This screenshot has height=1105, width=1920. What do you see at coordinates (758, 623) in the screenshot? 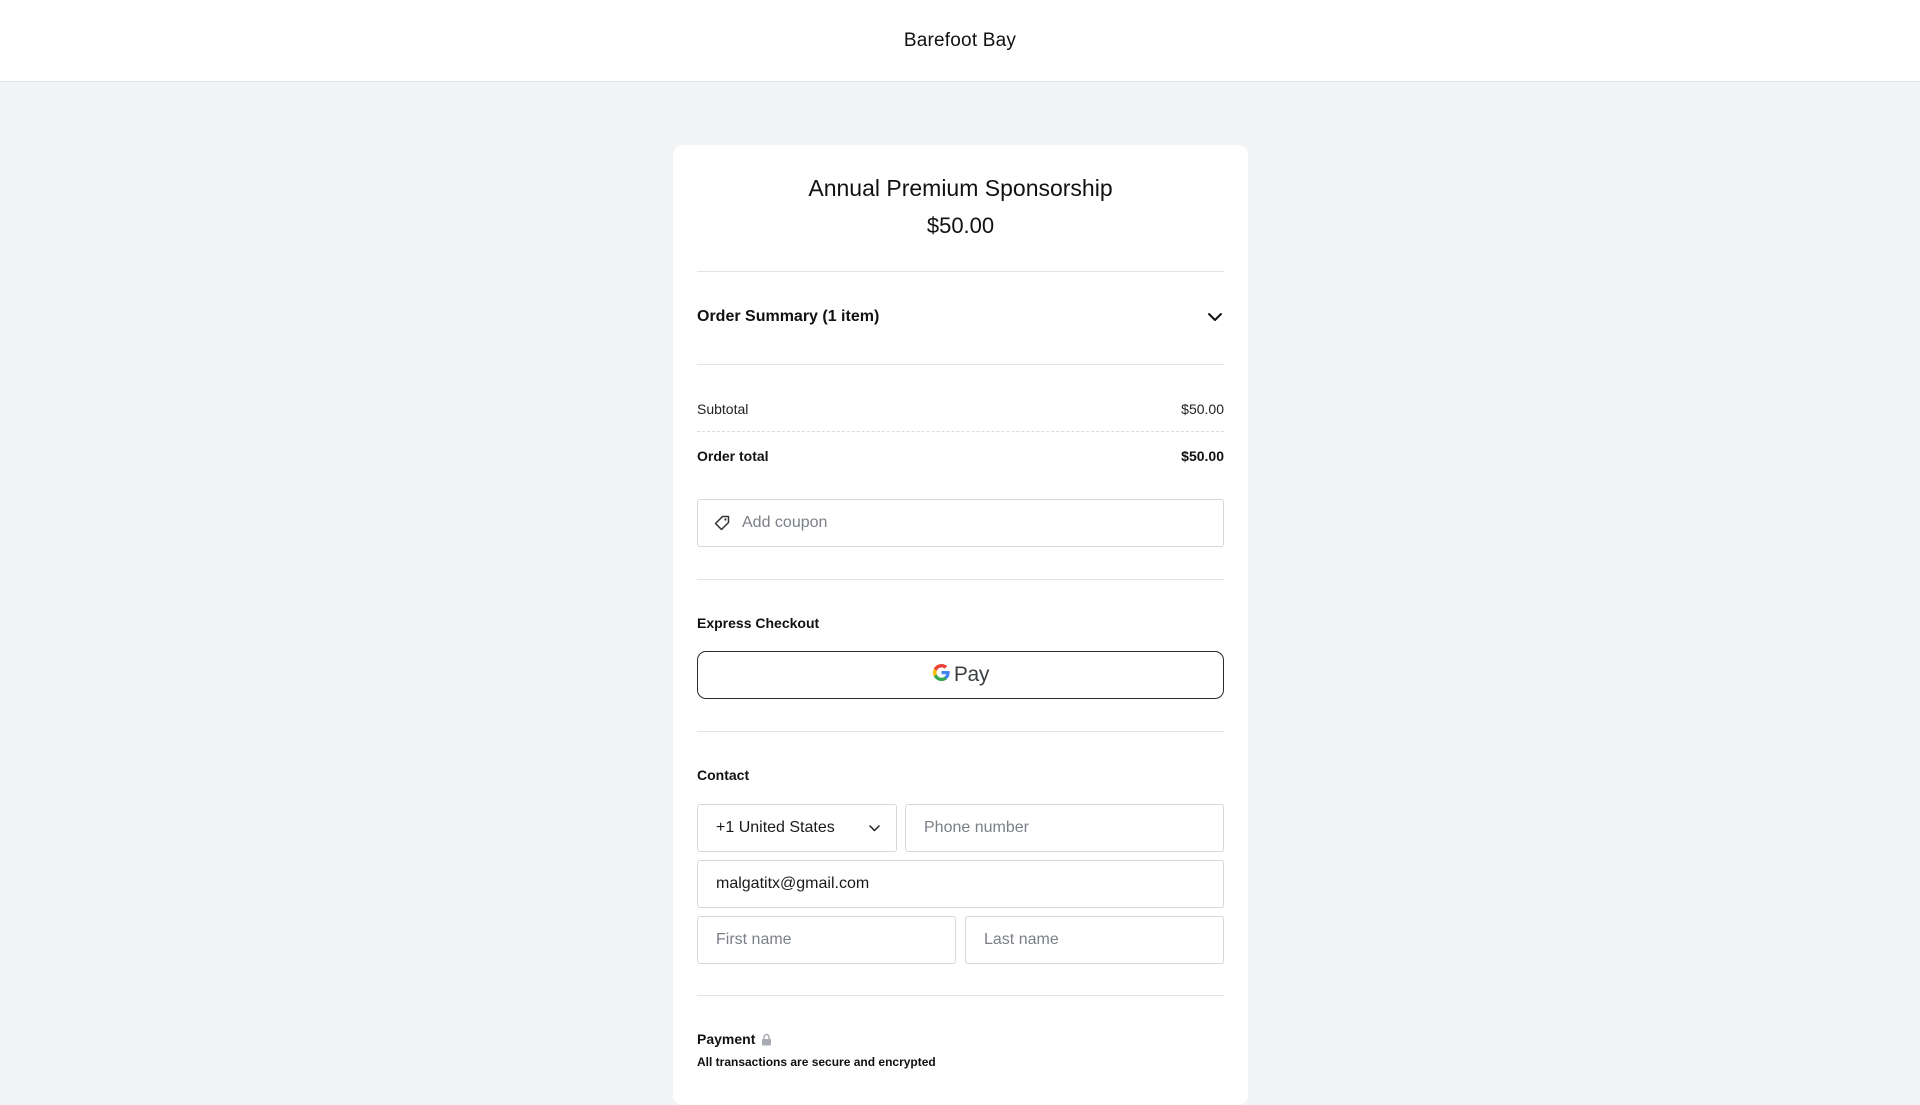
I see `express-checkout-label: Express Checkout` at bounding box center [758, 623].